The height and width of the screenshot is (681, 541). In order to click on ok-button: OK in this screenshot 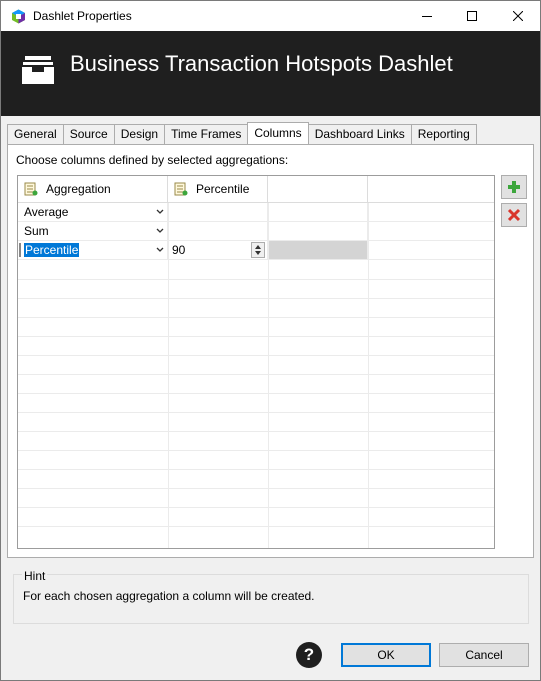, I will do `click(386, 655)`.